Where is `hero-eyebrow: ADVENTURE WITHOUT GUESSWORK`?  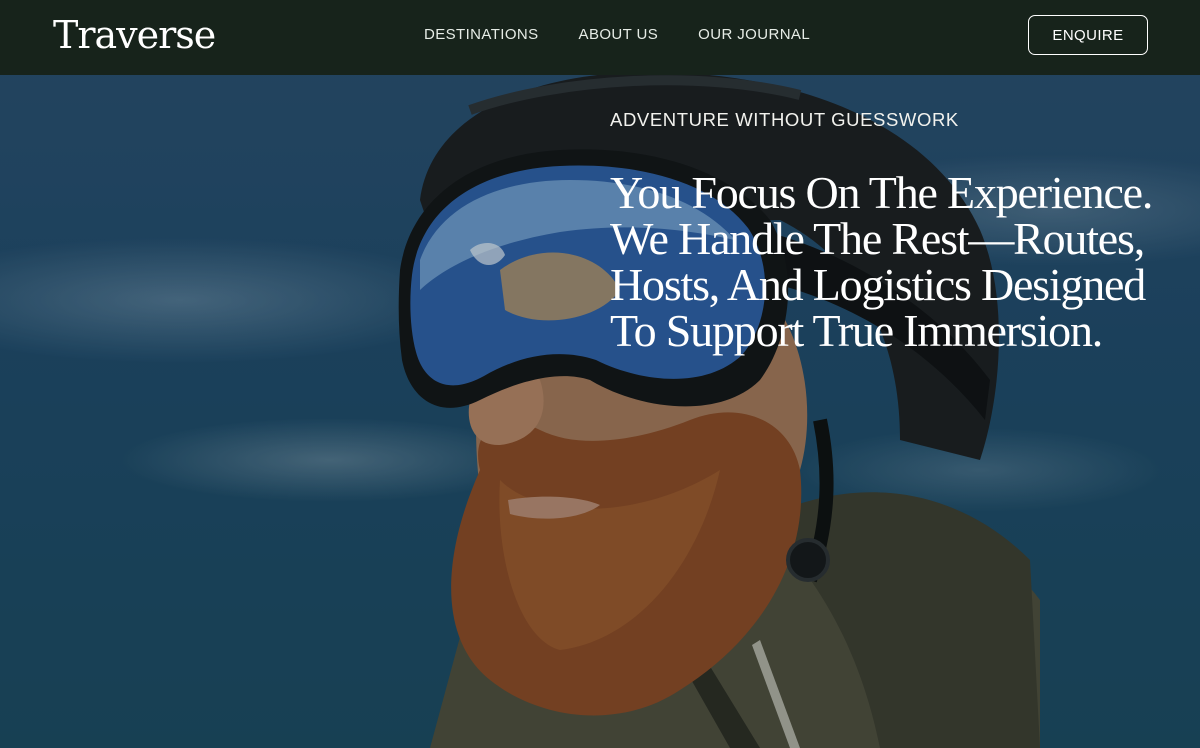 hero-eyebrow: ADVENTURE WITHOUT GUESSWORK is located at coordinates (784, 119).